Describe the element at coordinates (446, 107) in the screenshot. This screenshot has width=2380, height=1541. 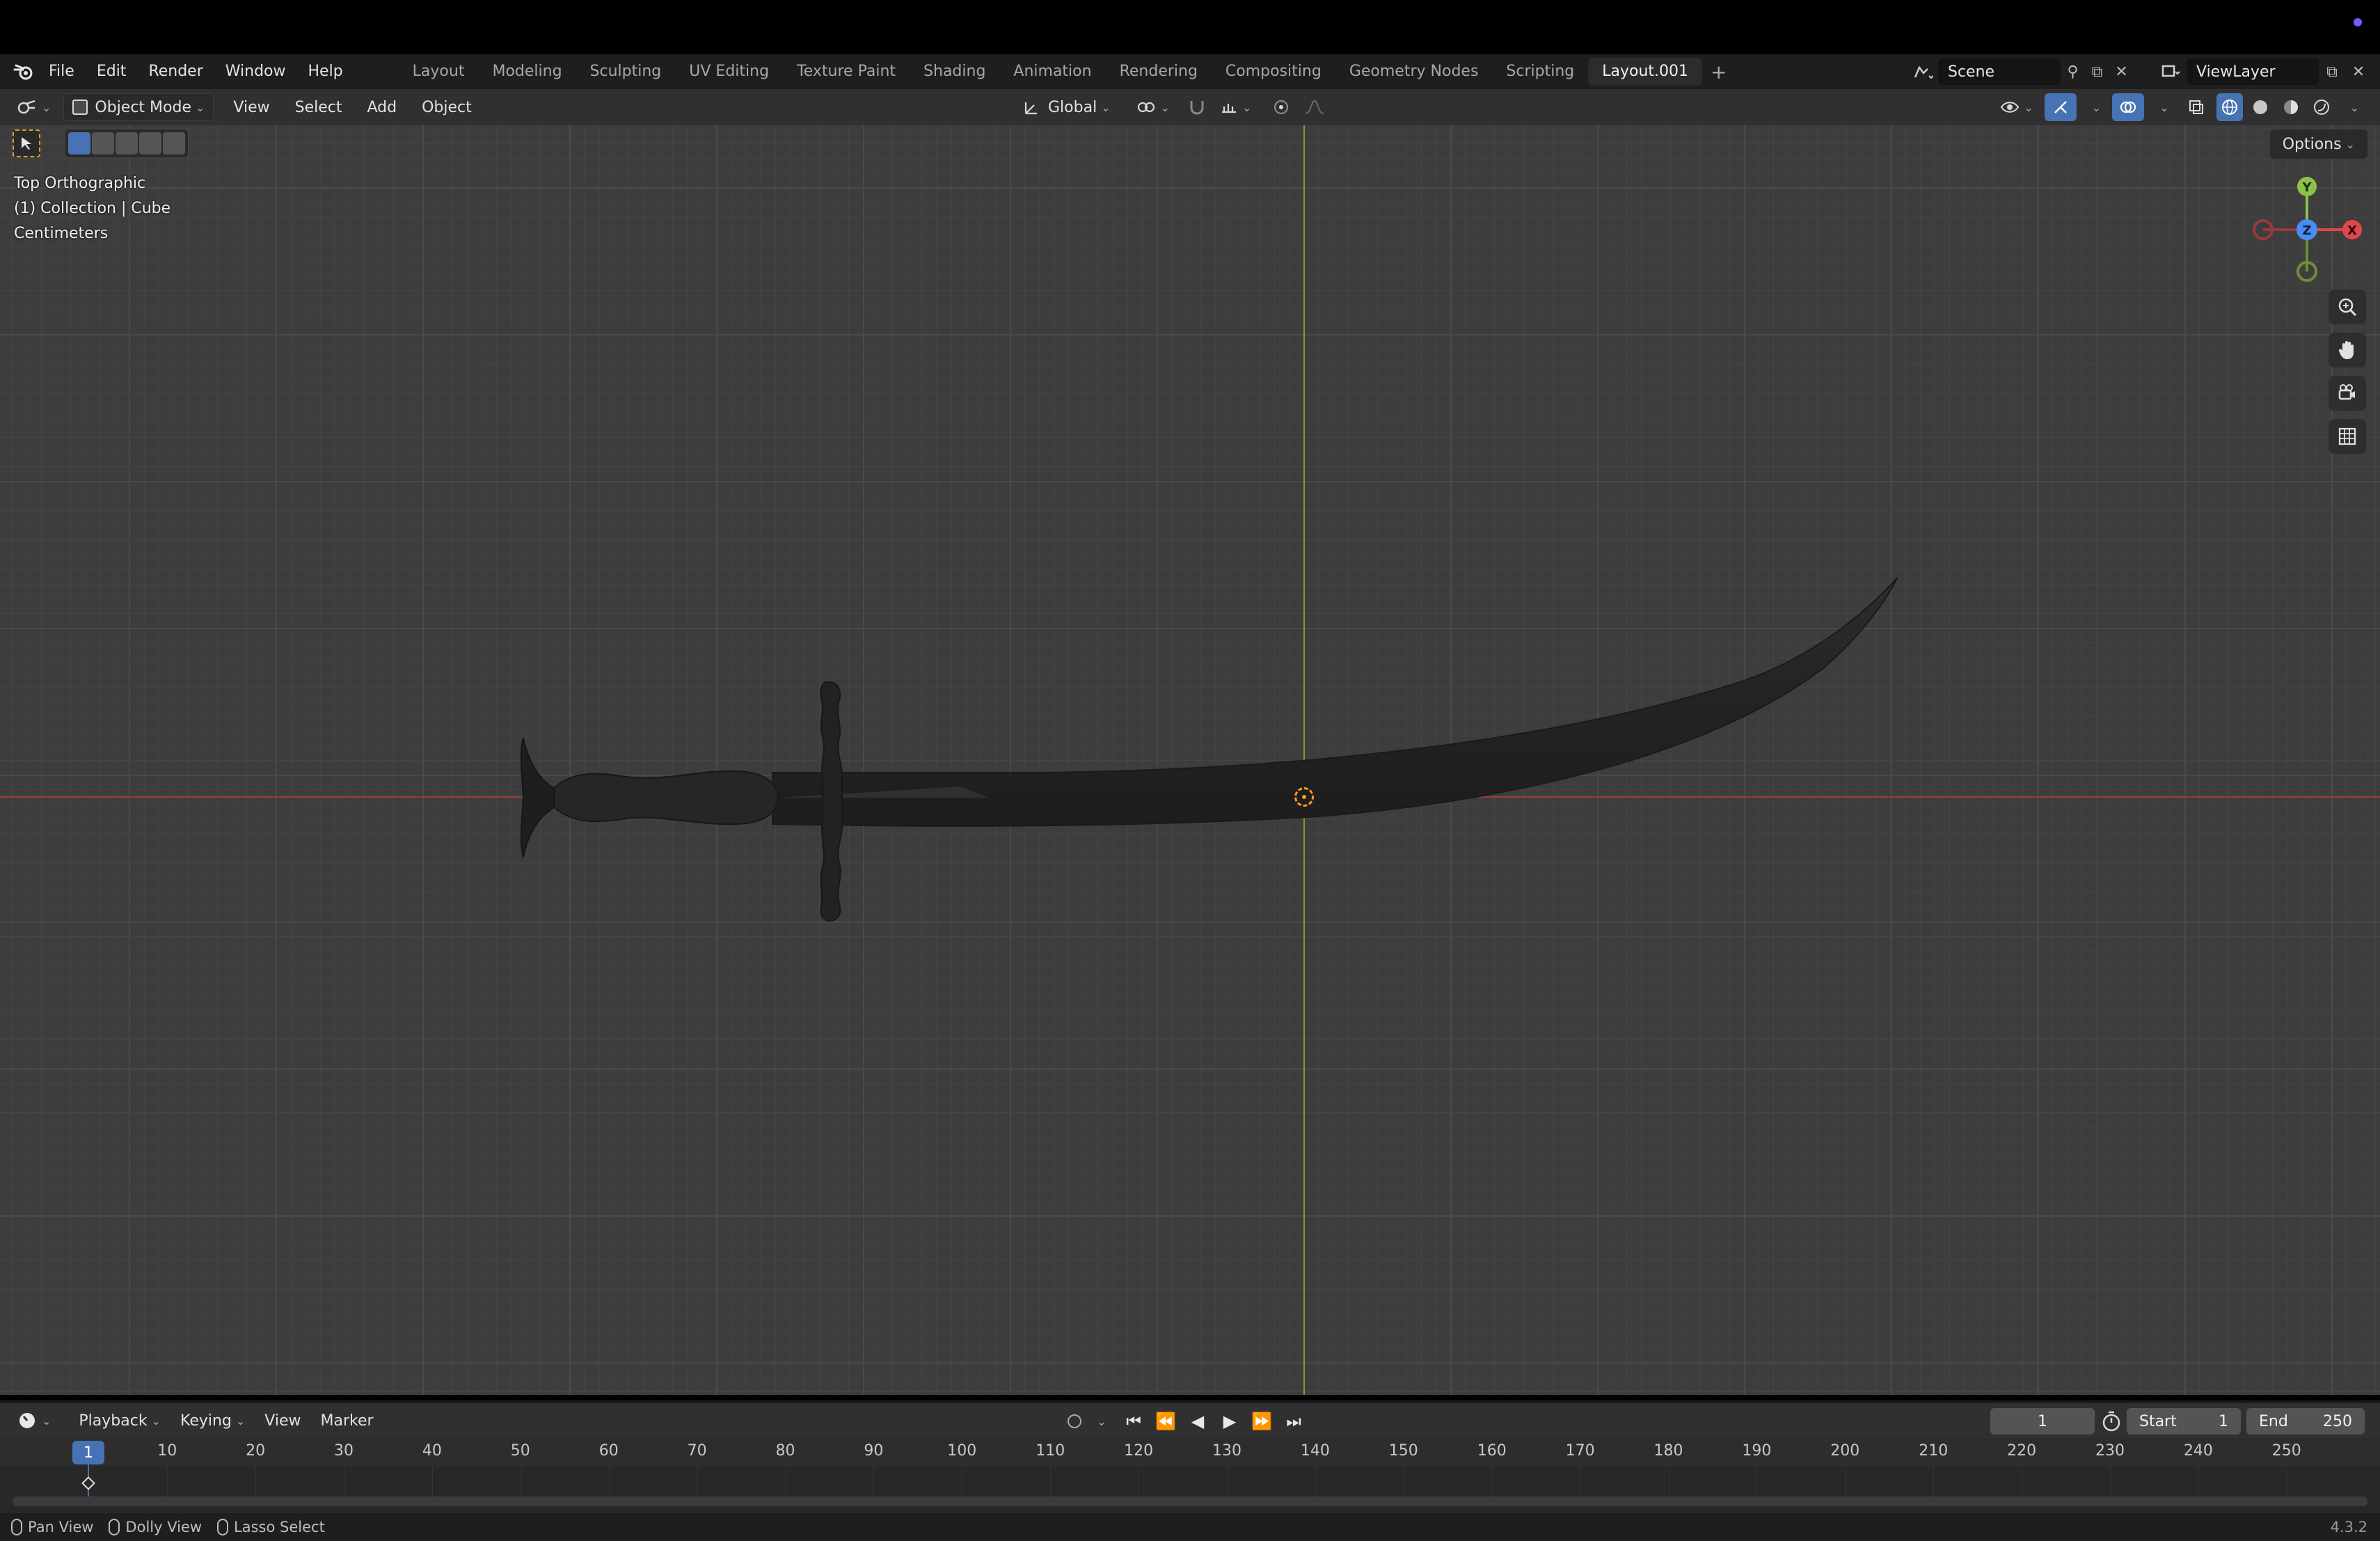
I see `menu-object: Object` at that location.